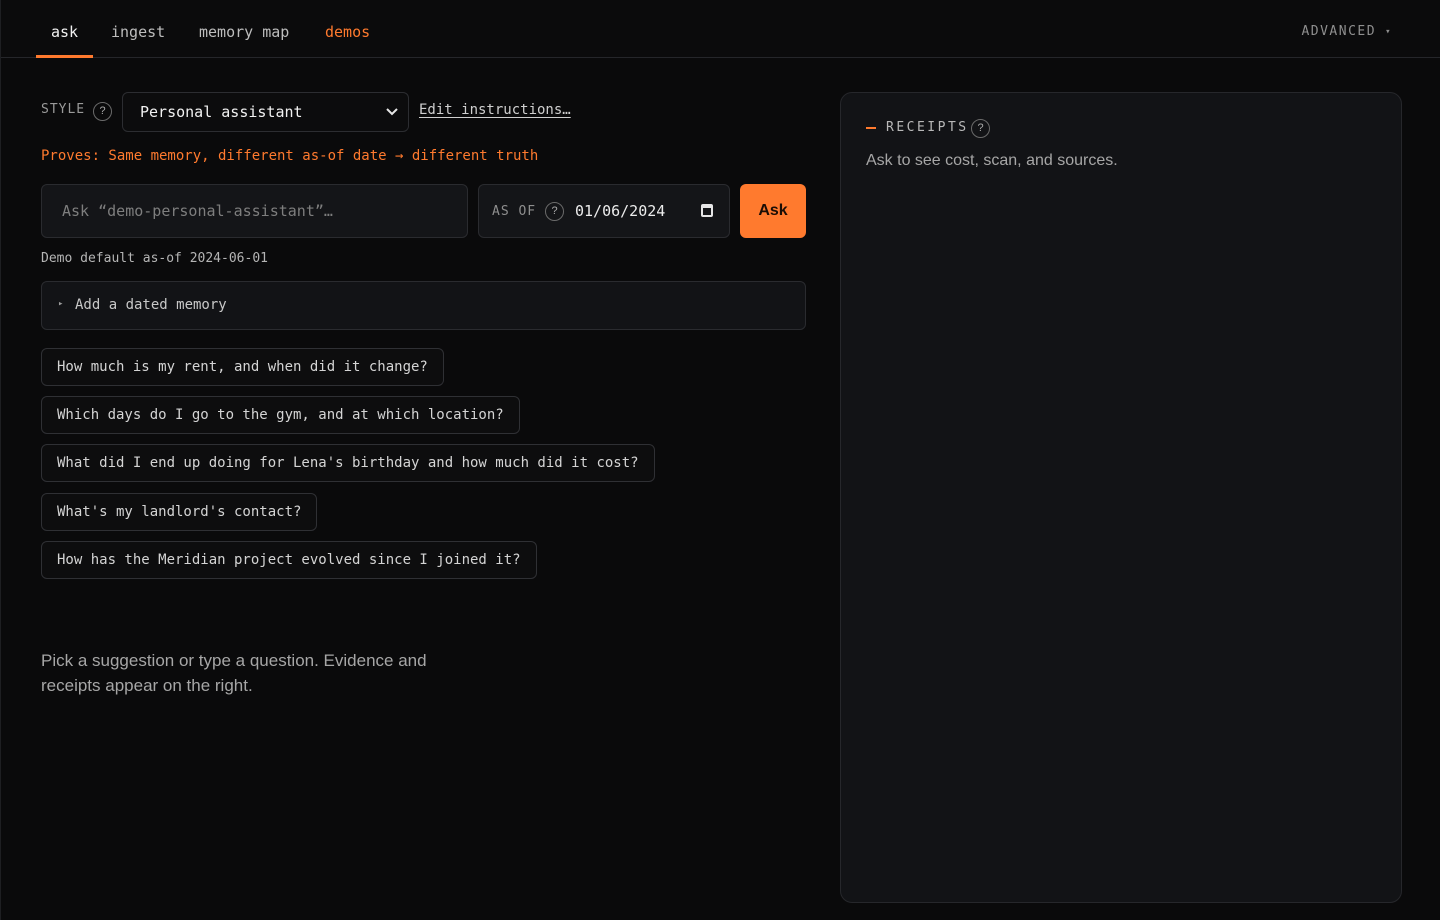 This screenshot has width=1440, height=920. I want to click on receipts-empty-message: Ask to see cost, scan, and sources., so click(992, 160).